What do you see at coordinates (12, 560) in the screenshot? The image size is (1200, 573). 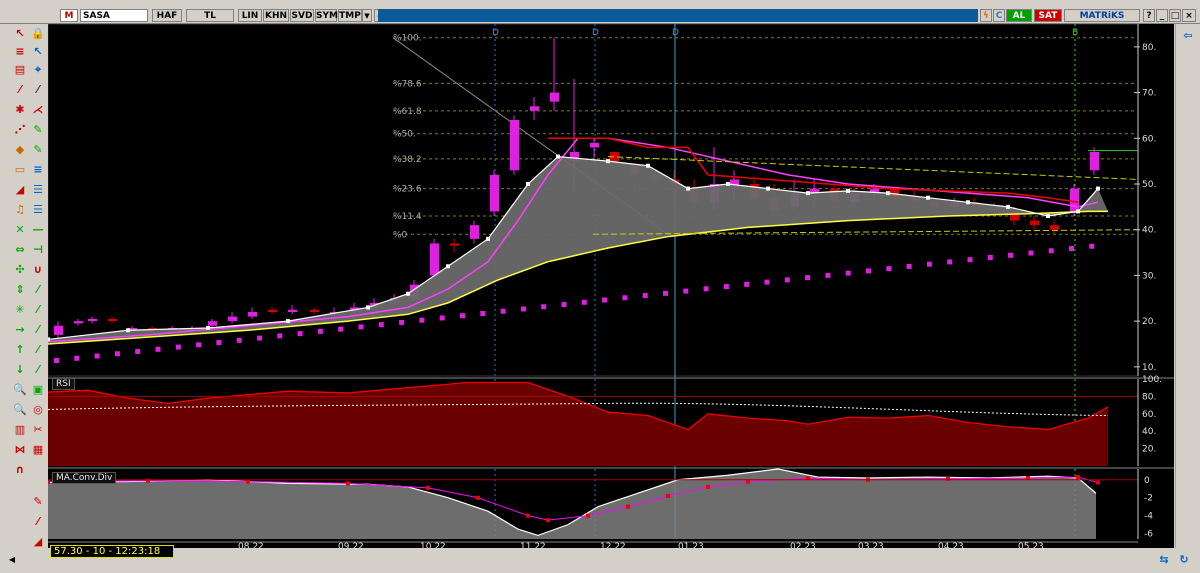 I see `scroll-left-icon: ◀` at bounding box center [12, 560].